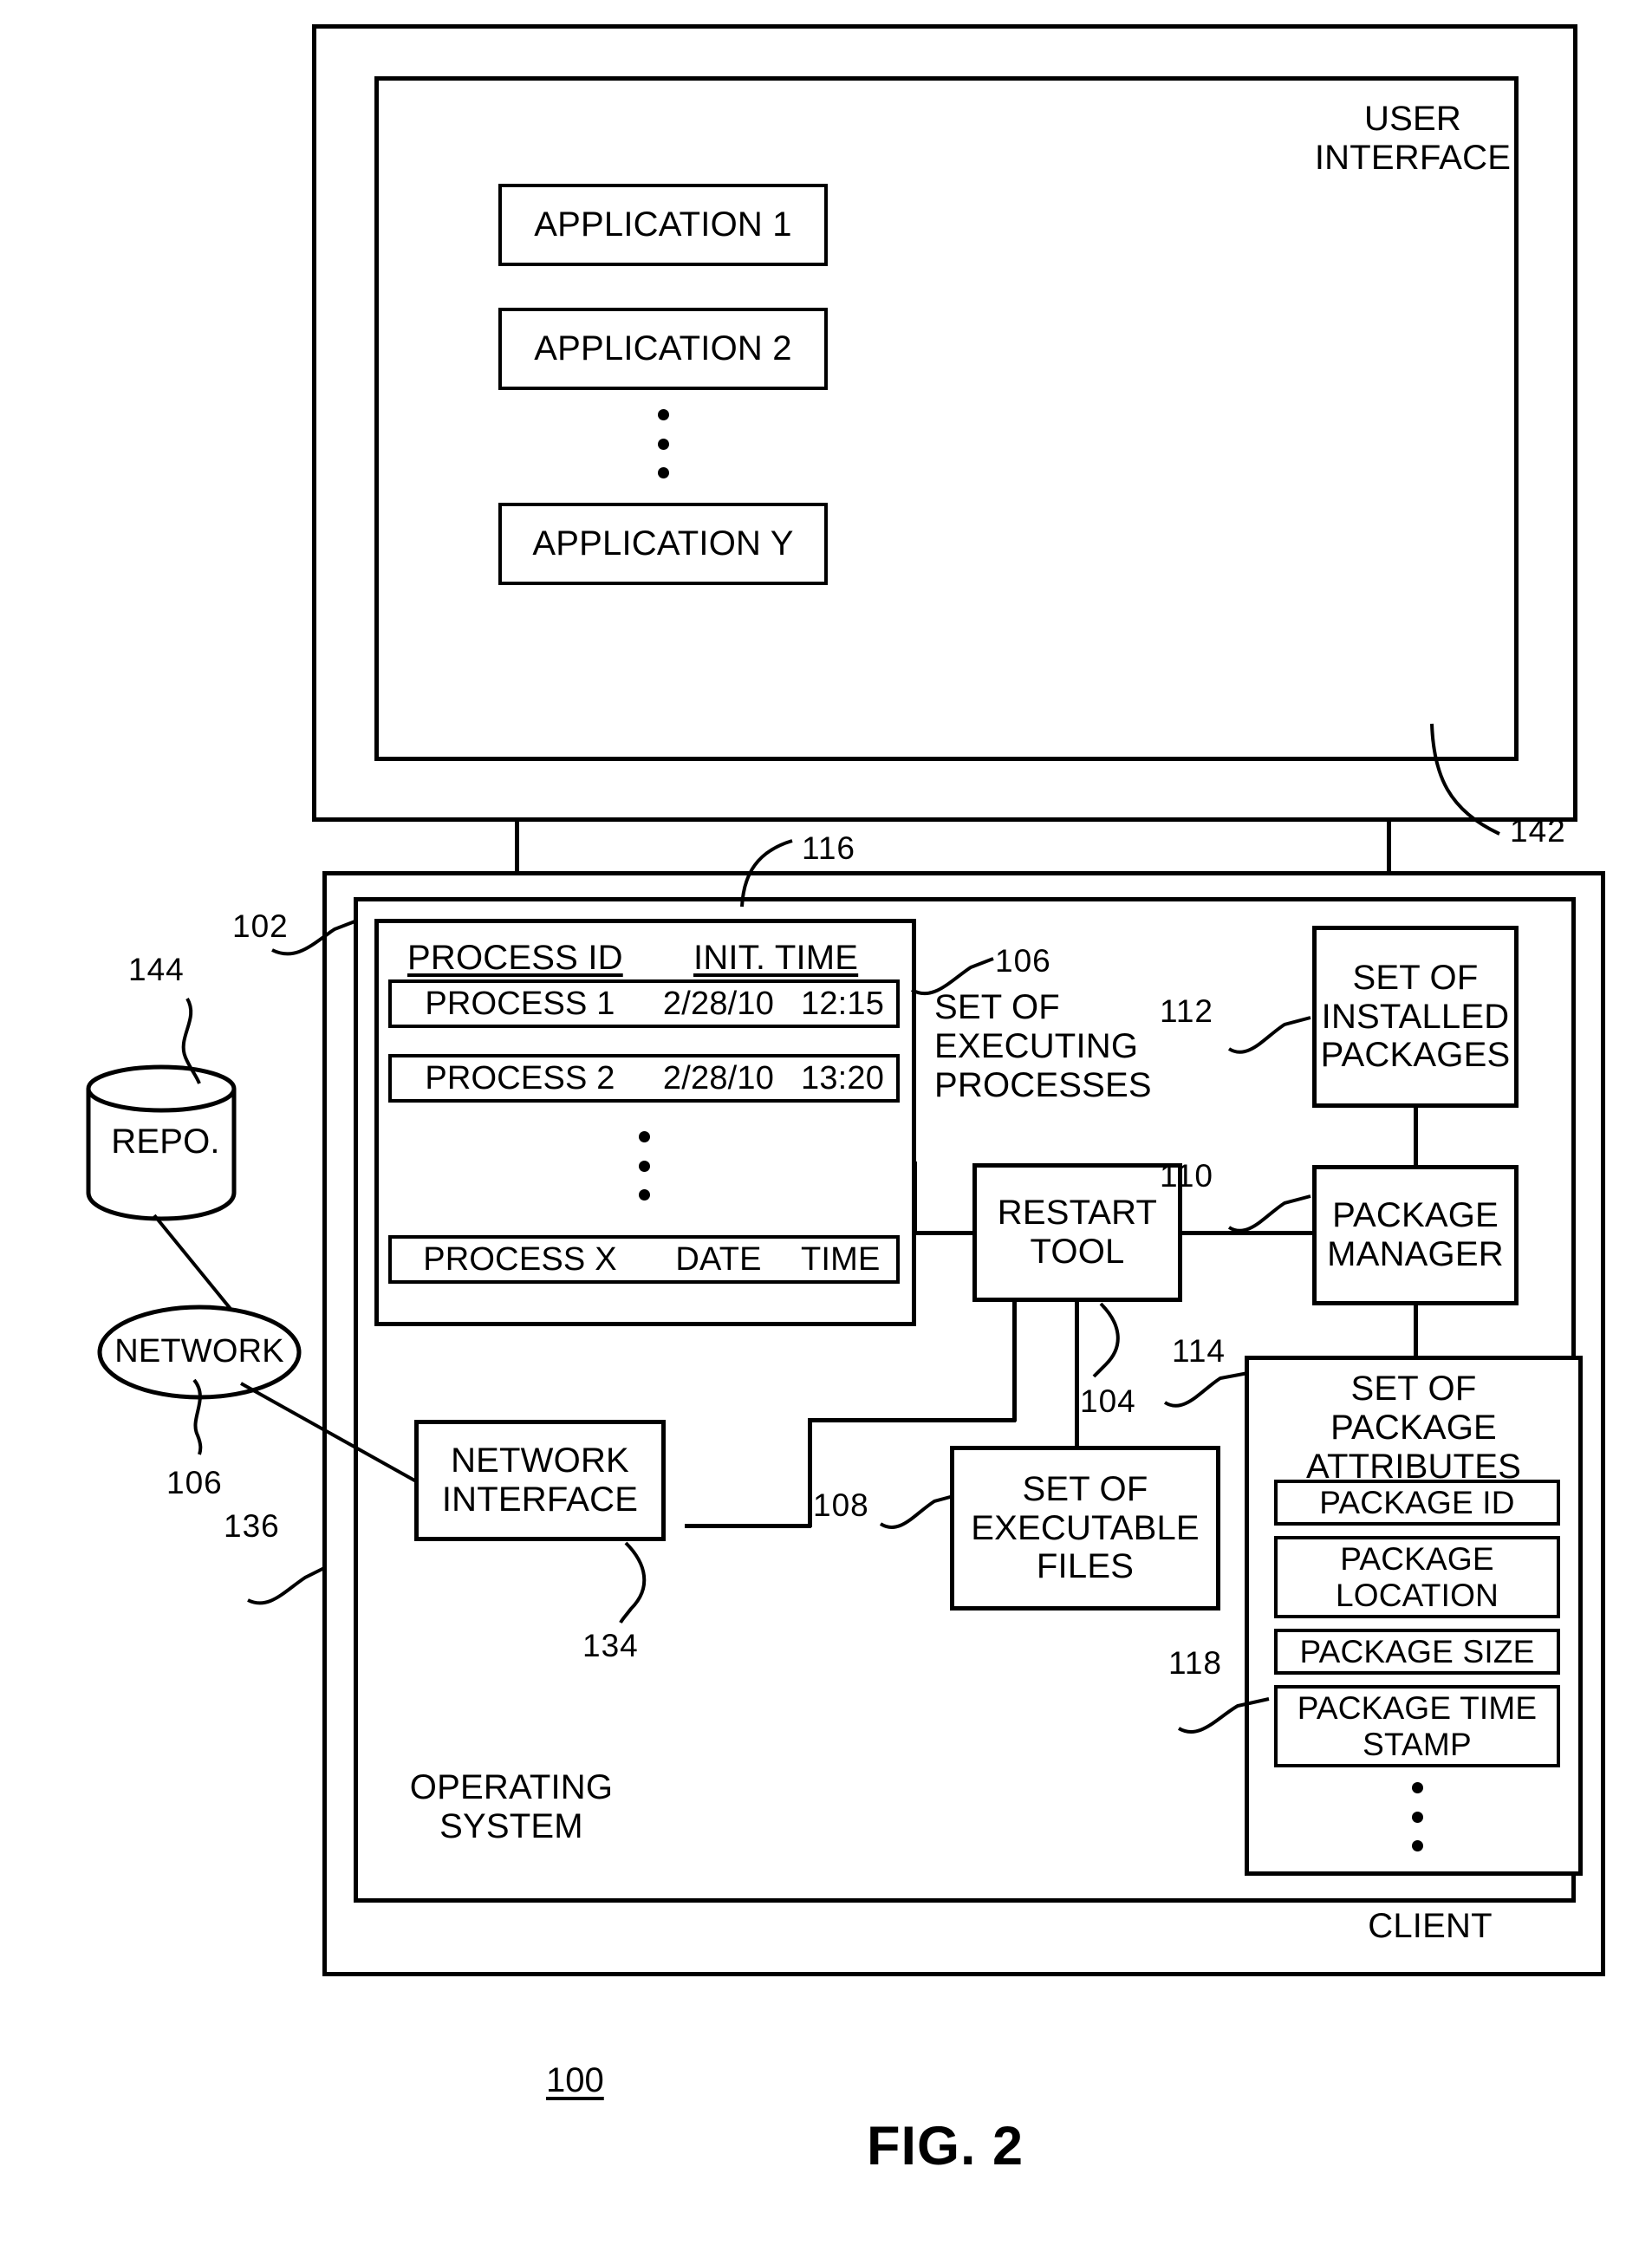 The image size is (1652, 2258). What do you see at coordinates (1430, 1926) in the screenshot?
I see `client-label: CLIENT` at bounding box center [1430, 1926].